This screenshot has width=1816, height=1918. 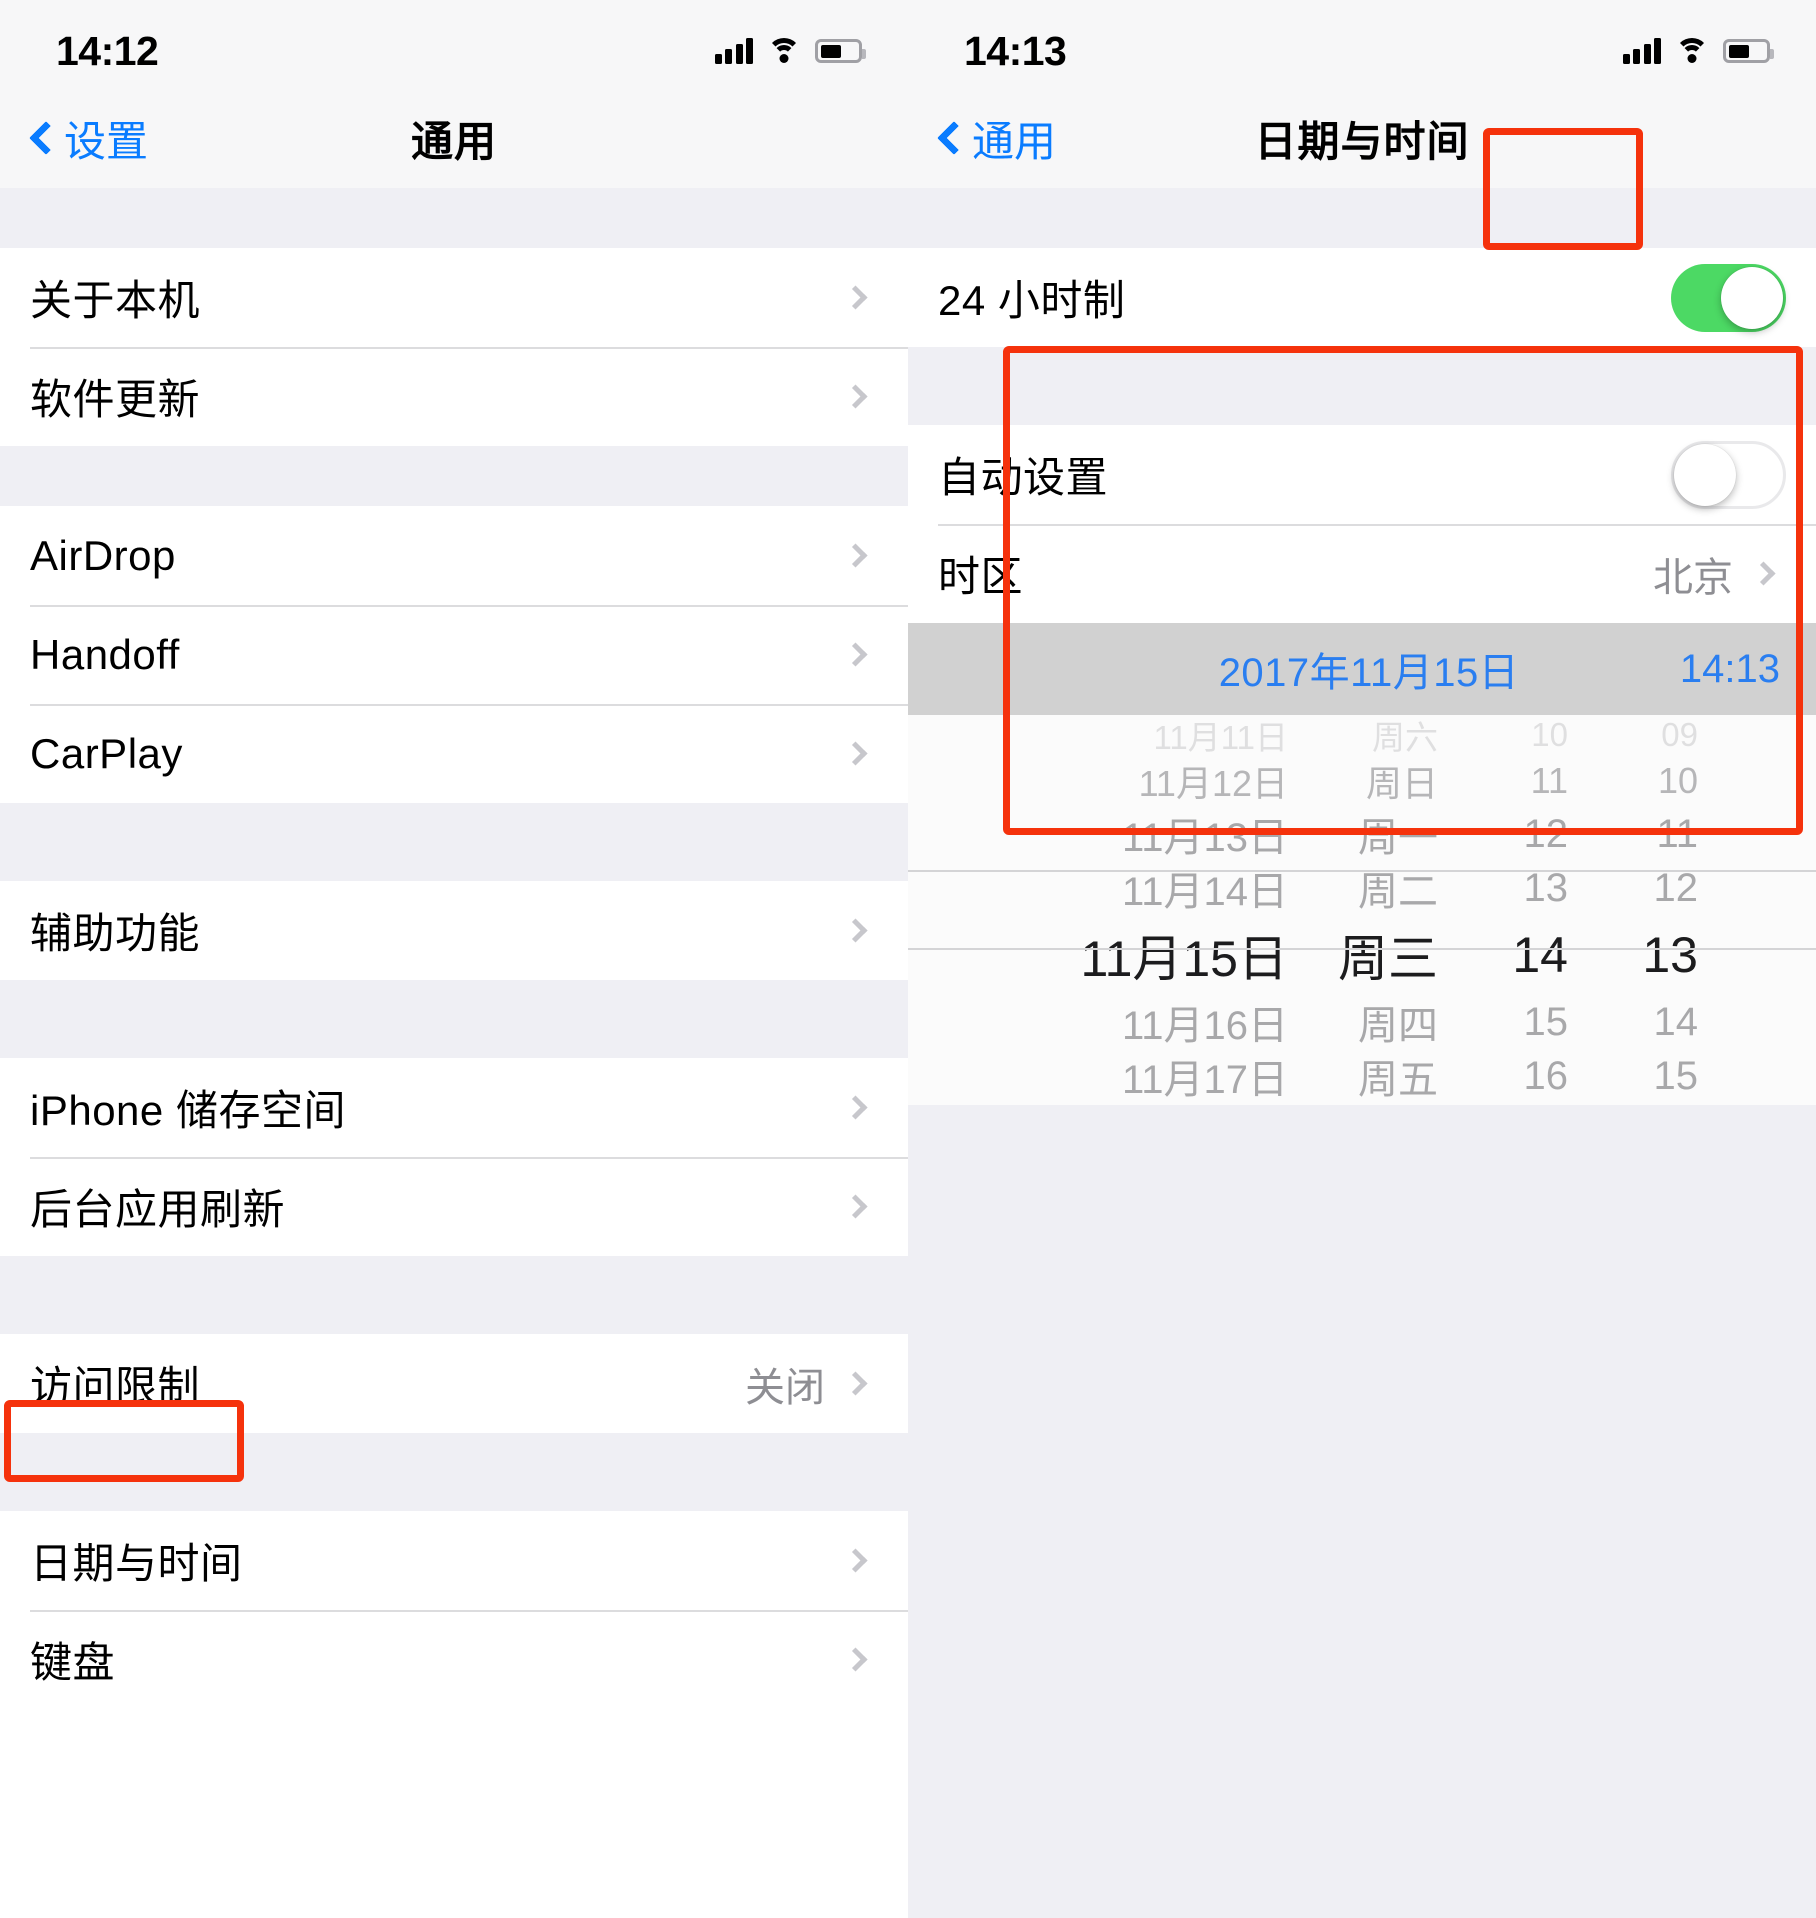 What do you see at coordinates (115, 399) in the screenshot?
I see `row-label: 软件更新` at bounding box center [115, 399].